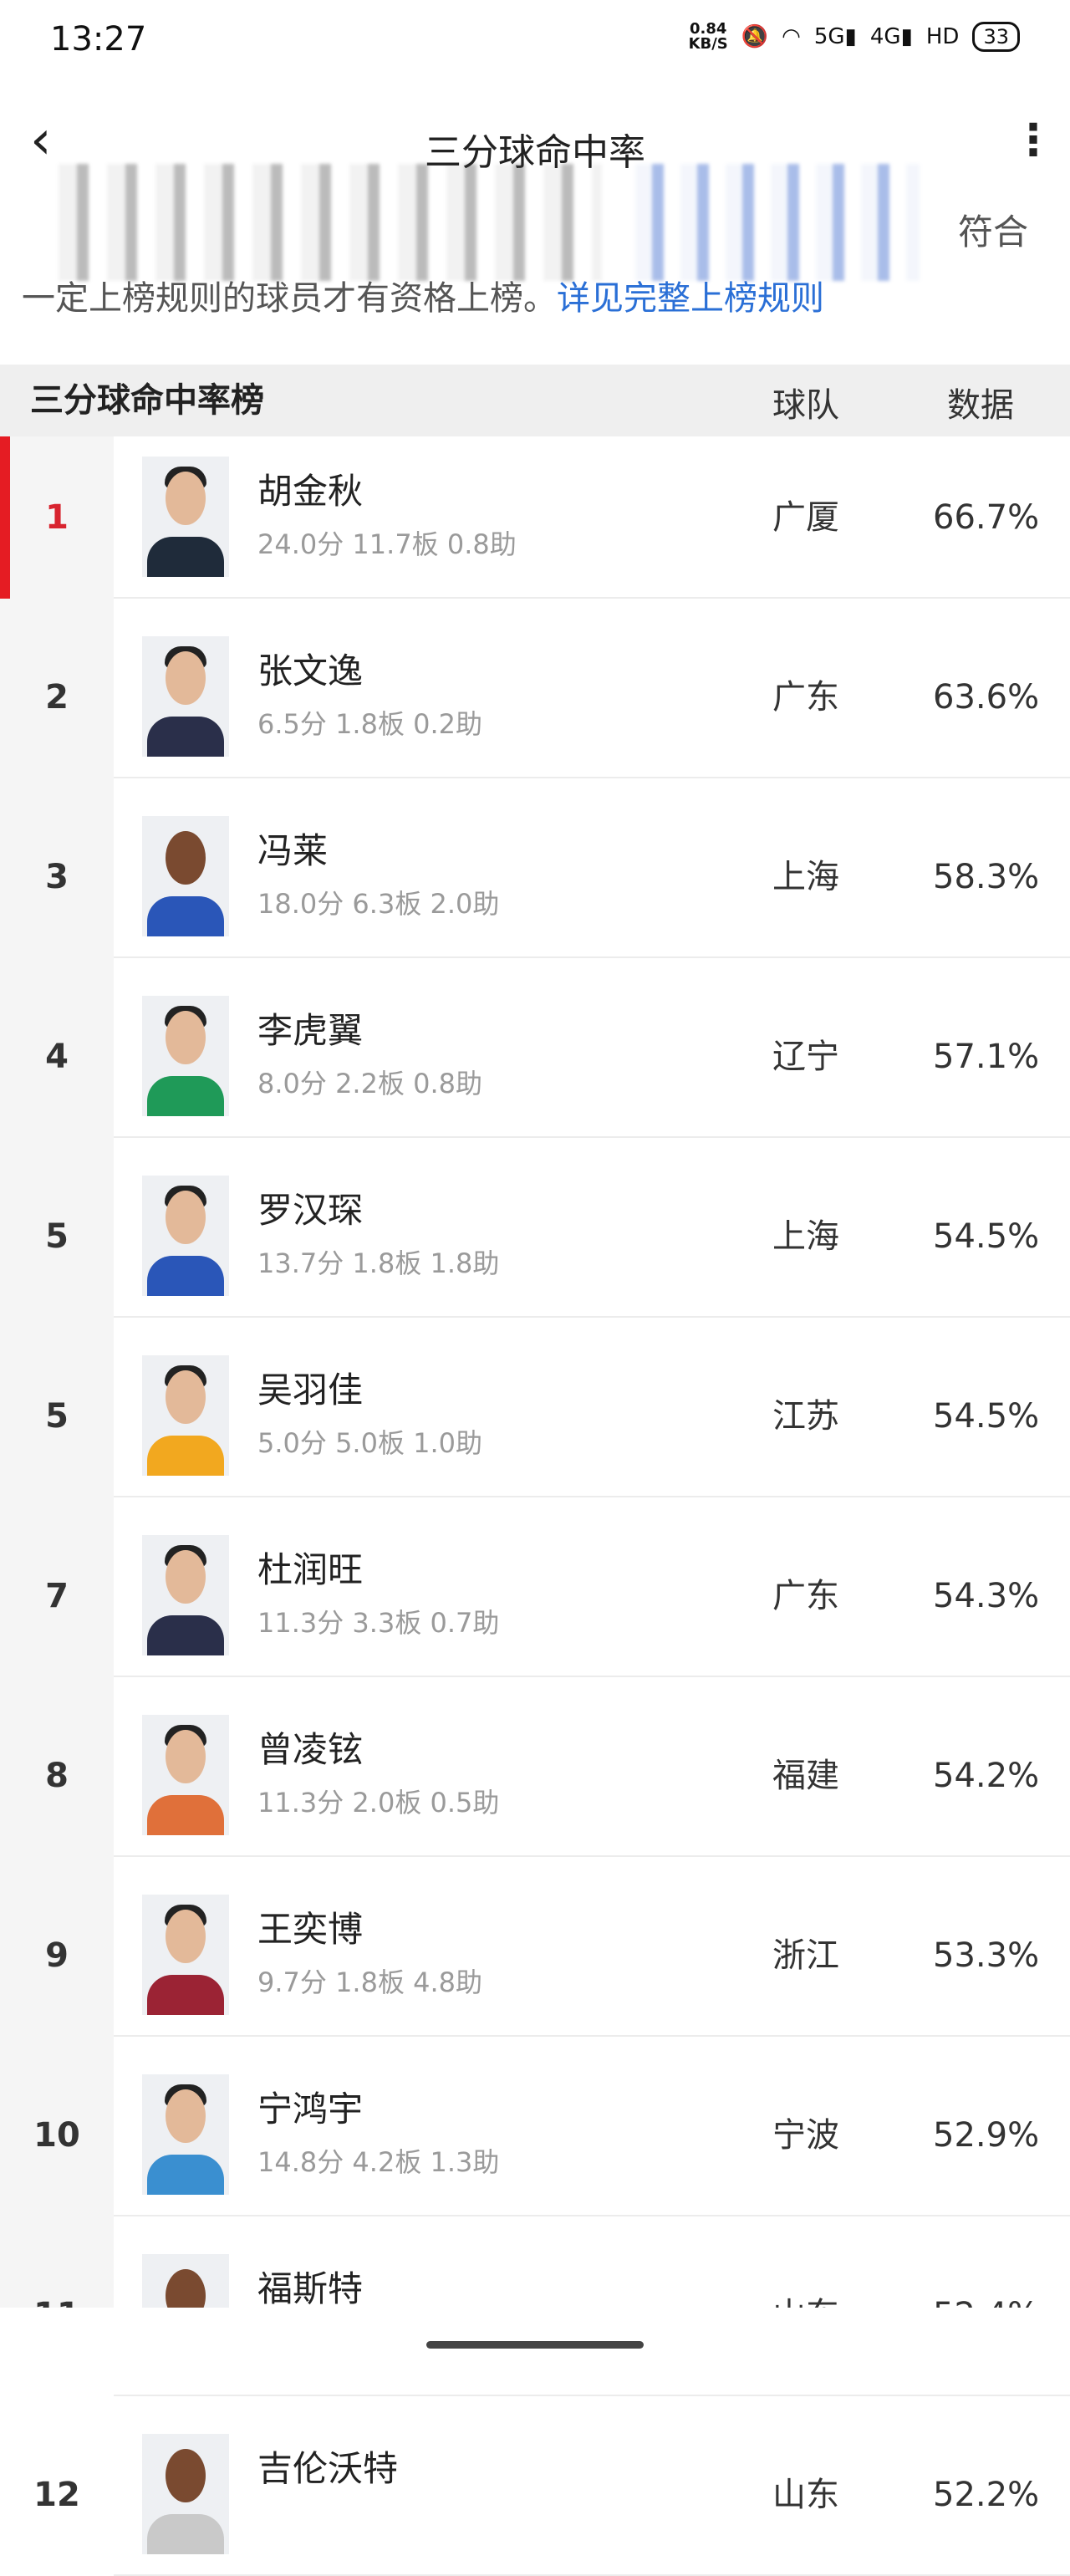 This screenshot has height=2576, width=1070. Describe the element at coordinates (891, 37) in the screenshot. I see `signal-4g-icon: 4G▮` at that location.